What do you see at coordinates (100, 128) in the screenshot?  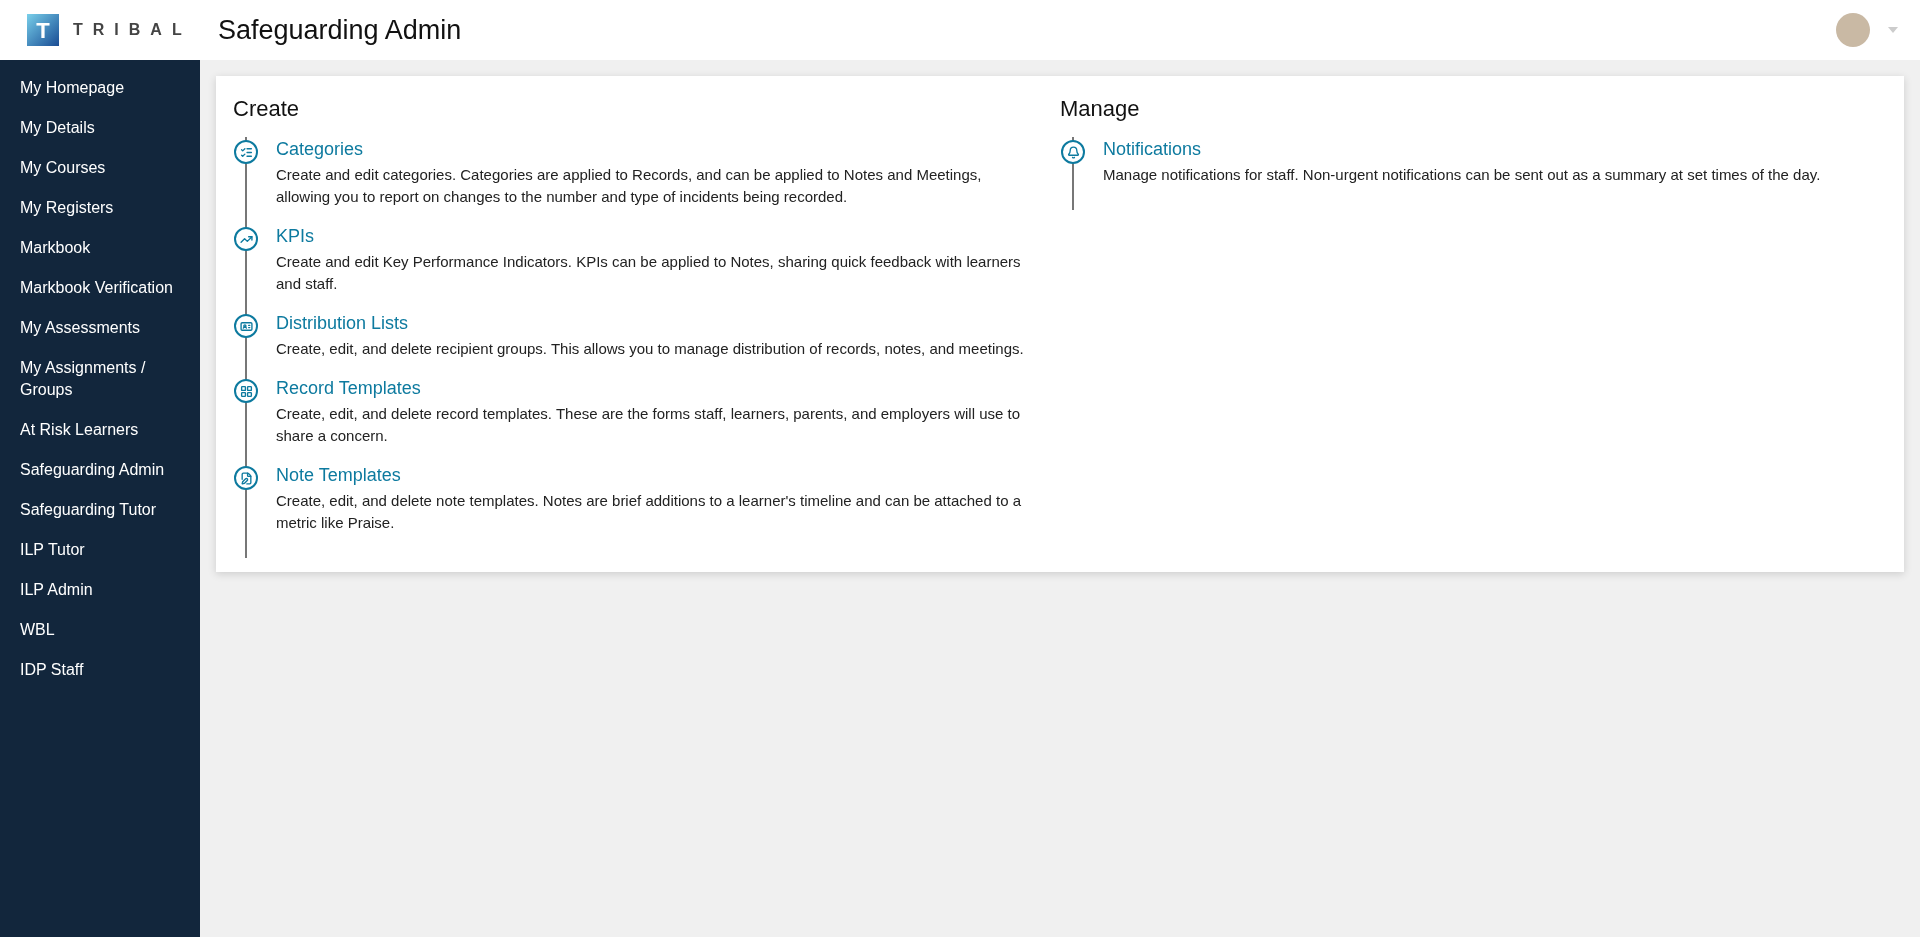 I see `sidebar-item: My Details` at bounding box center [100, 128].